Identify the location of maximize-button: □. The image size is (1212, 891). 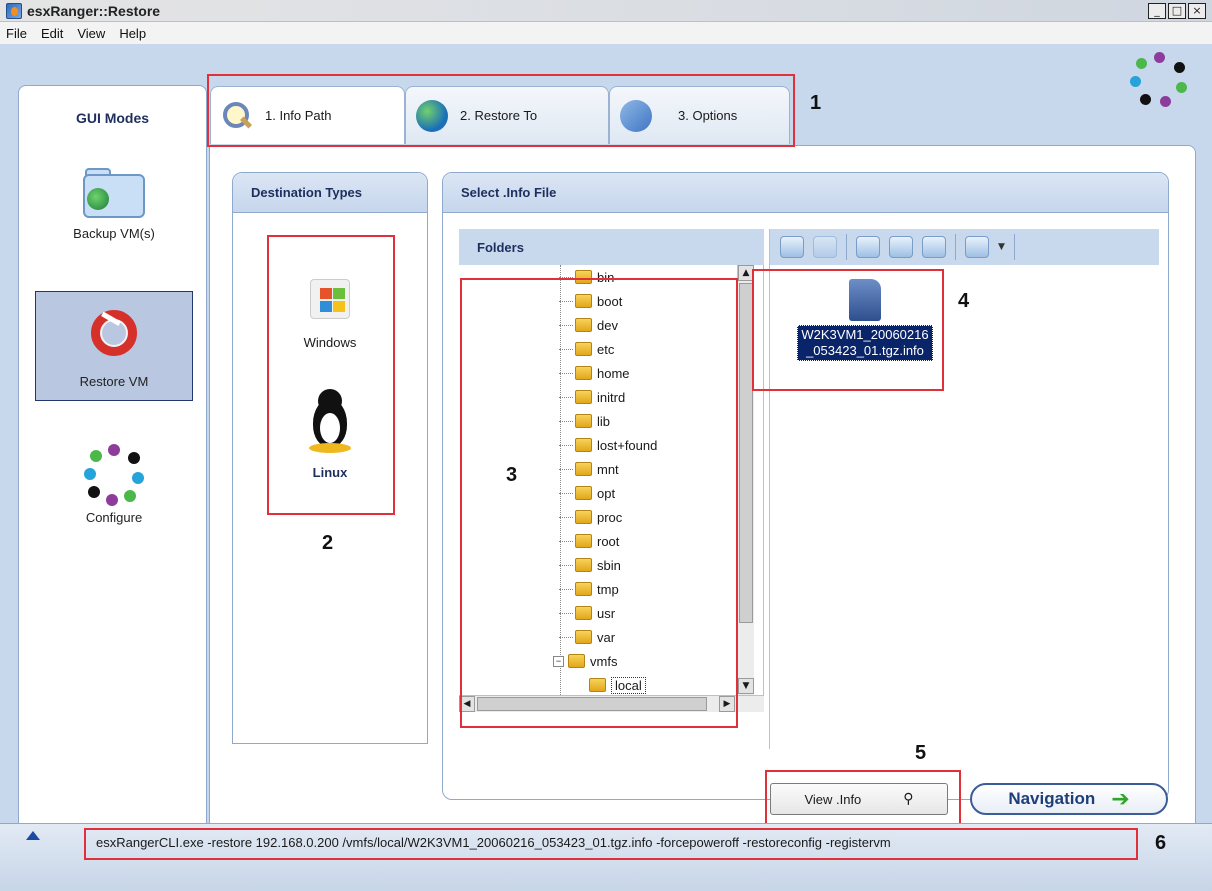
(1177, 11).